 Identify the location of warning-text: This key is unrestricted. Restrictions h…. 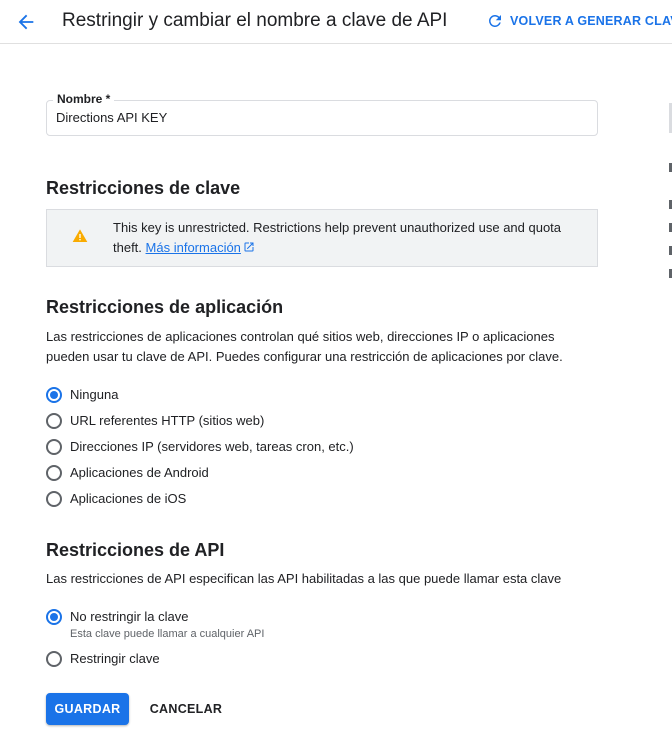
(343, 238).